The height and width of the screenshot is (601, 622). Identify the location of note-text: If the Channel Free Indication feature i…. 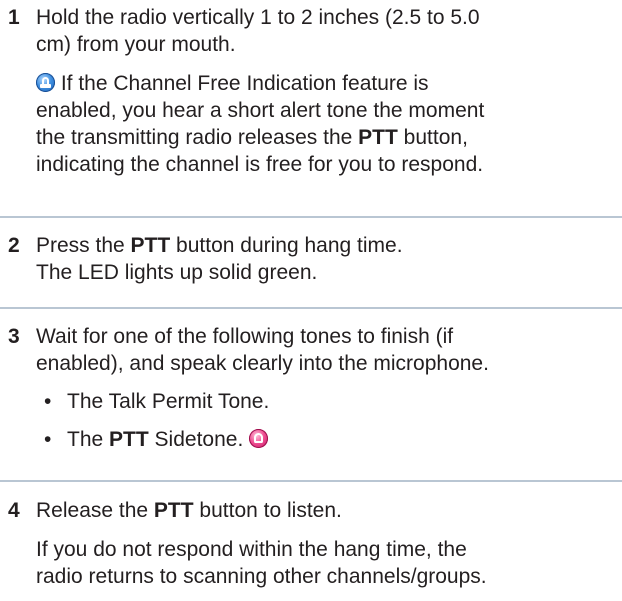
(244, 83).